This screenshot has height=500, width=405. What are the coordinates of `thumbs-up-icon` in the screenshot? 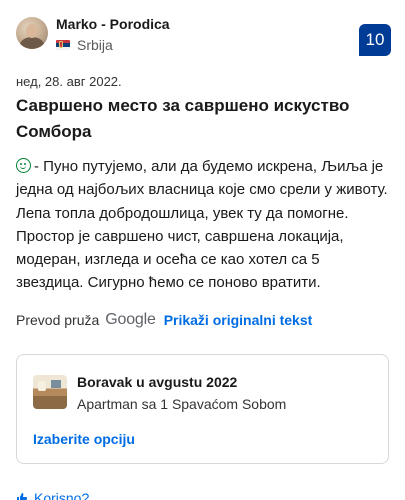 It's located at (22, 496).